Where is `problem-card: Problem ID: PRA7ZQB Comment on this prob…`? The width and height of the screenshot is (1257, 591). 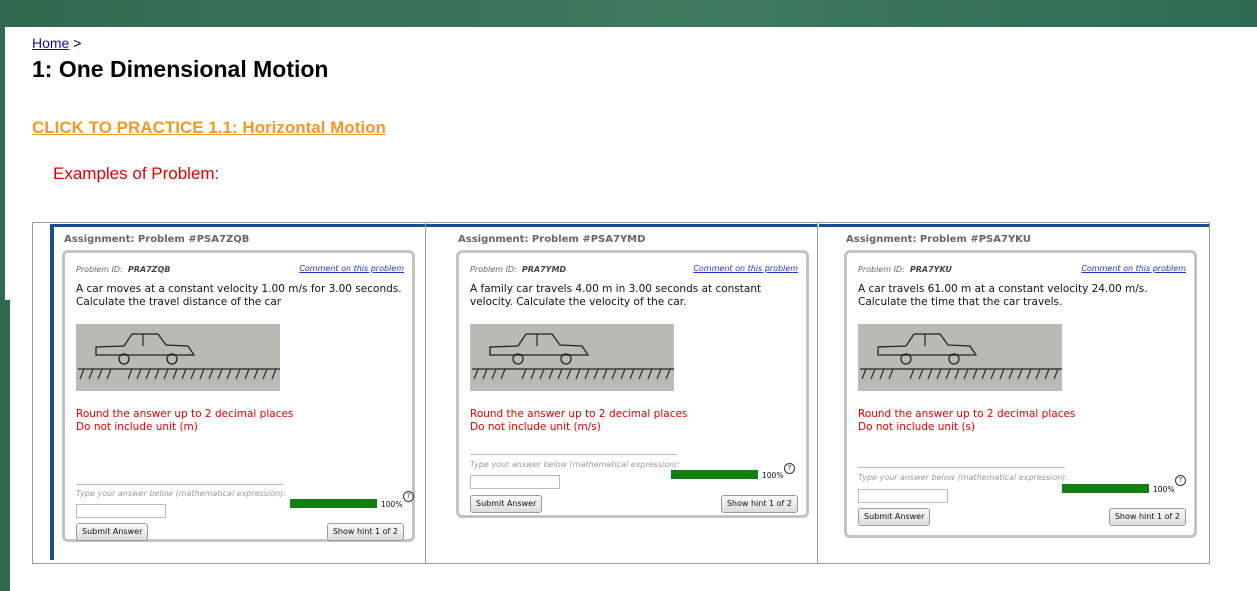 problem-card: Problem ID: PRA7ZQB Comment on this prob… is located at coordinates (238, 396).